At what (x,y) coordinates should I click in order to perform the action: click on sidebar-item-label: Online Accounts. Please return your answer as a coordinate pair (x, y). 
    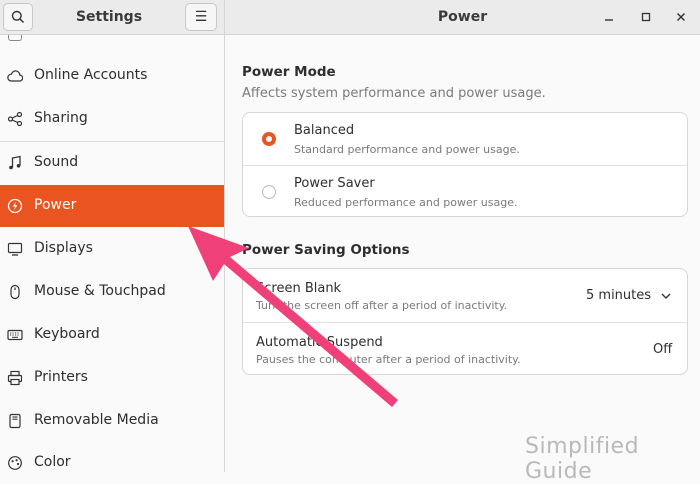
    Looking at the image, I should click on (91, 75).